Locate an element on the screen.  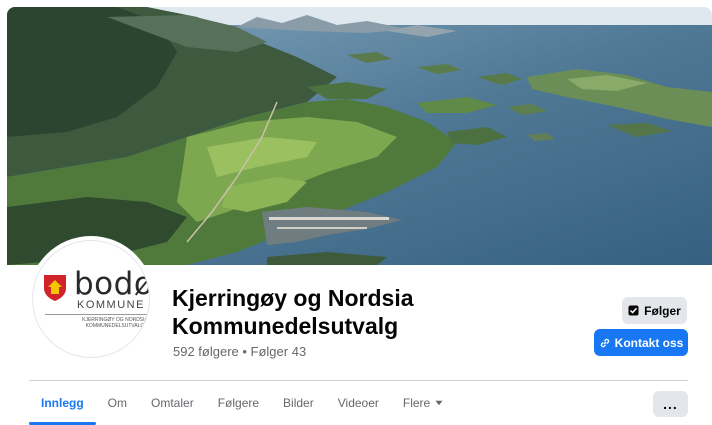
tab-label: Videoer is located at coordinates (358, 403).